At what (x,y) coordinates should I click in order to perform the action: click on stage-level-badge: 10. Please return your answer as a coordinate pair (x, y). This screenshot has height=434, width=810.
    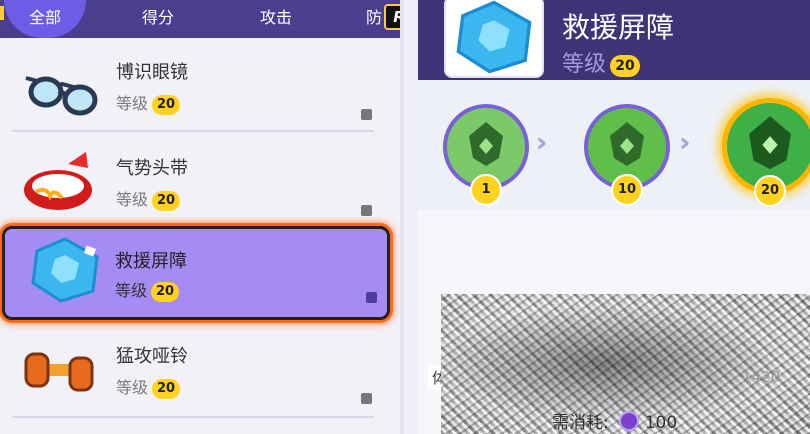
    Looking at the image, I should click on (627, 190).